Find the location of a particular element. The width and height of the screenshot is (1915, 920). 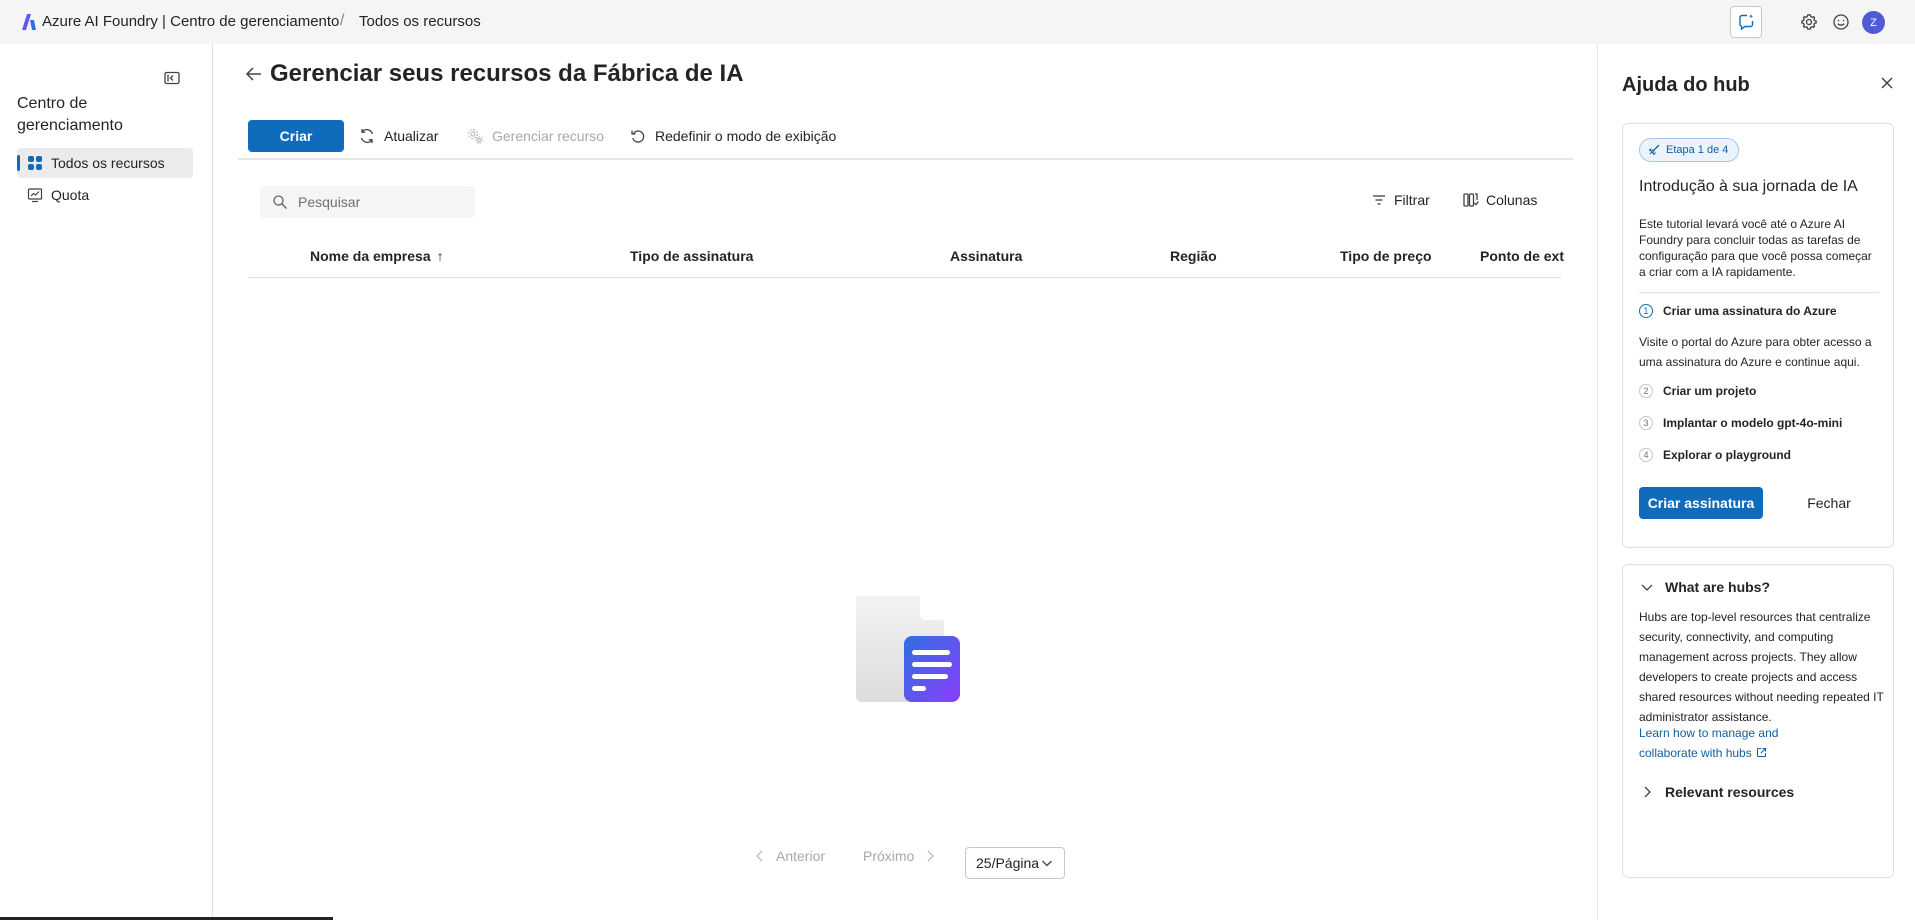

search-box is located at coordinates (367, 202).